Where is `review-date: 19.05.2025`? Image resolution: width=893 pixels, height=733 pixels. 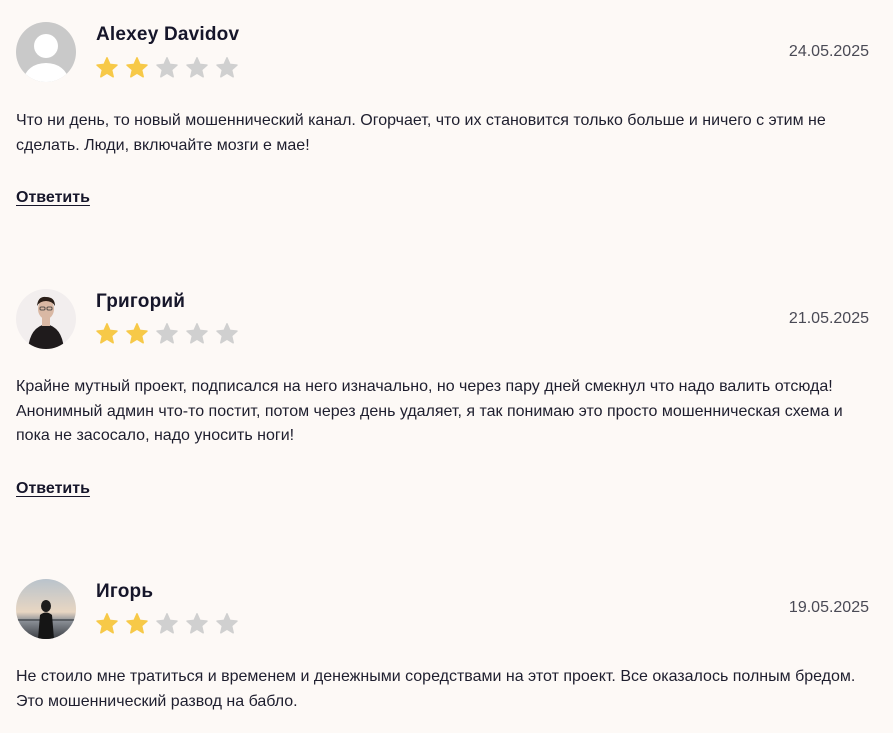
review-date: 19.05.2025 is located at coordinates (828, 607).